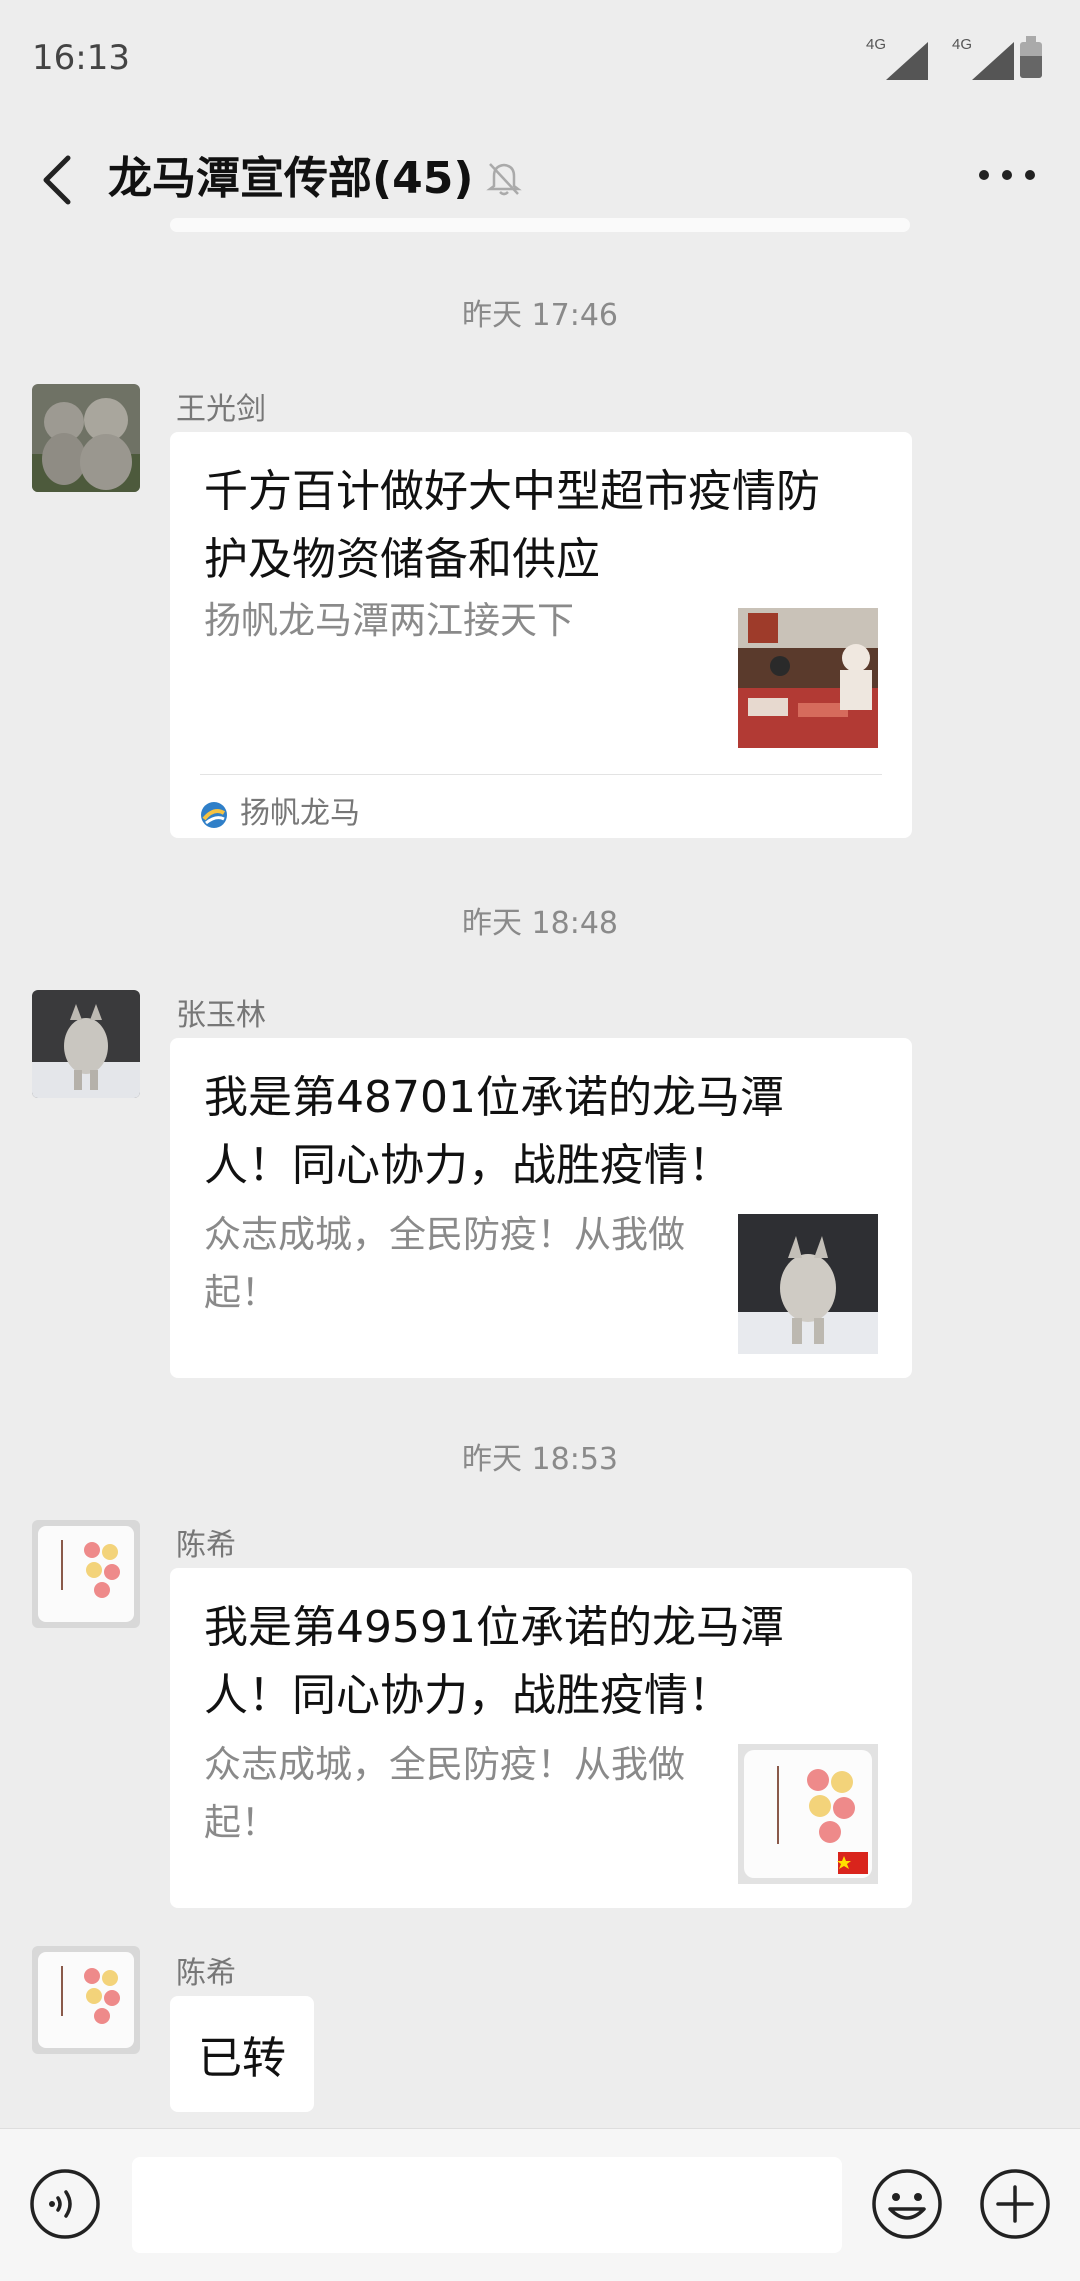 This screenshot has height=2281, width=1080. I want to click on article-title: 千方百计做好大中型超市疫情防护及物资储备和供应, so click(512, 525).